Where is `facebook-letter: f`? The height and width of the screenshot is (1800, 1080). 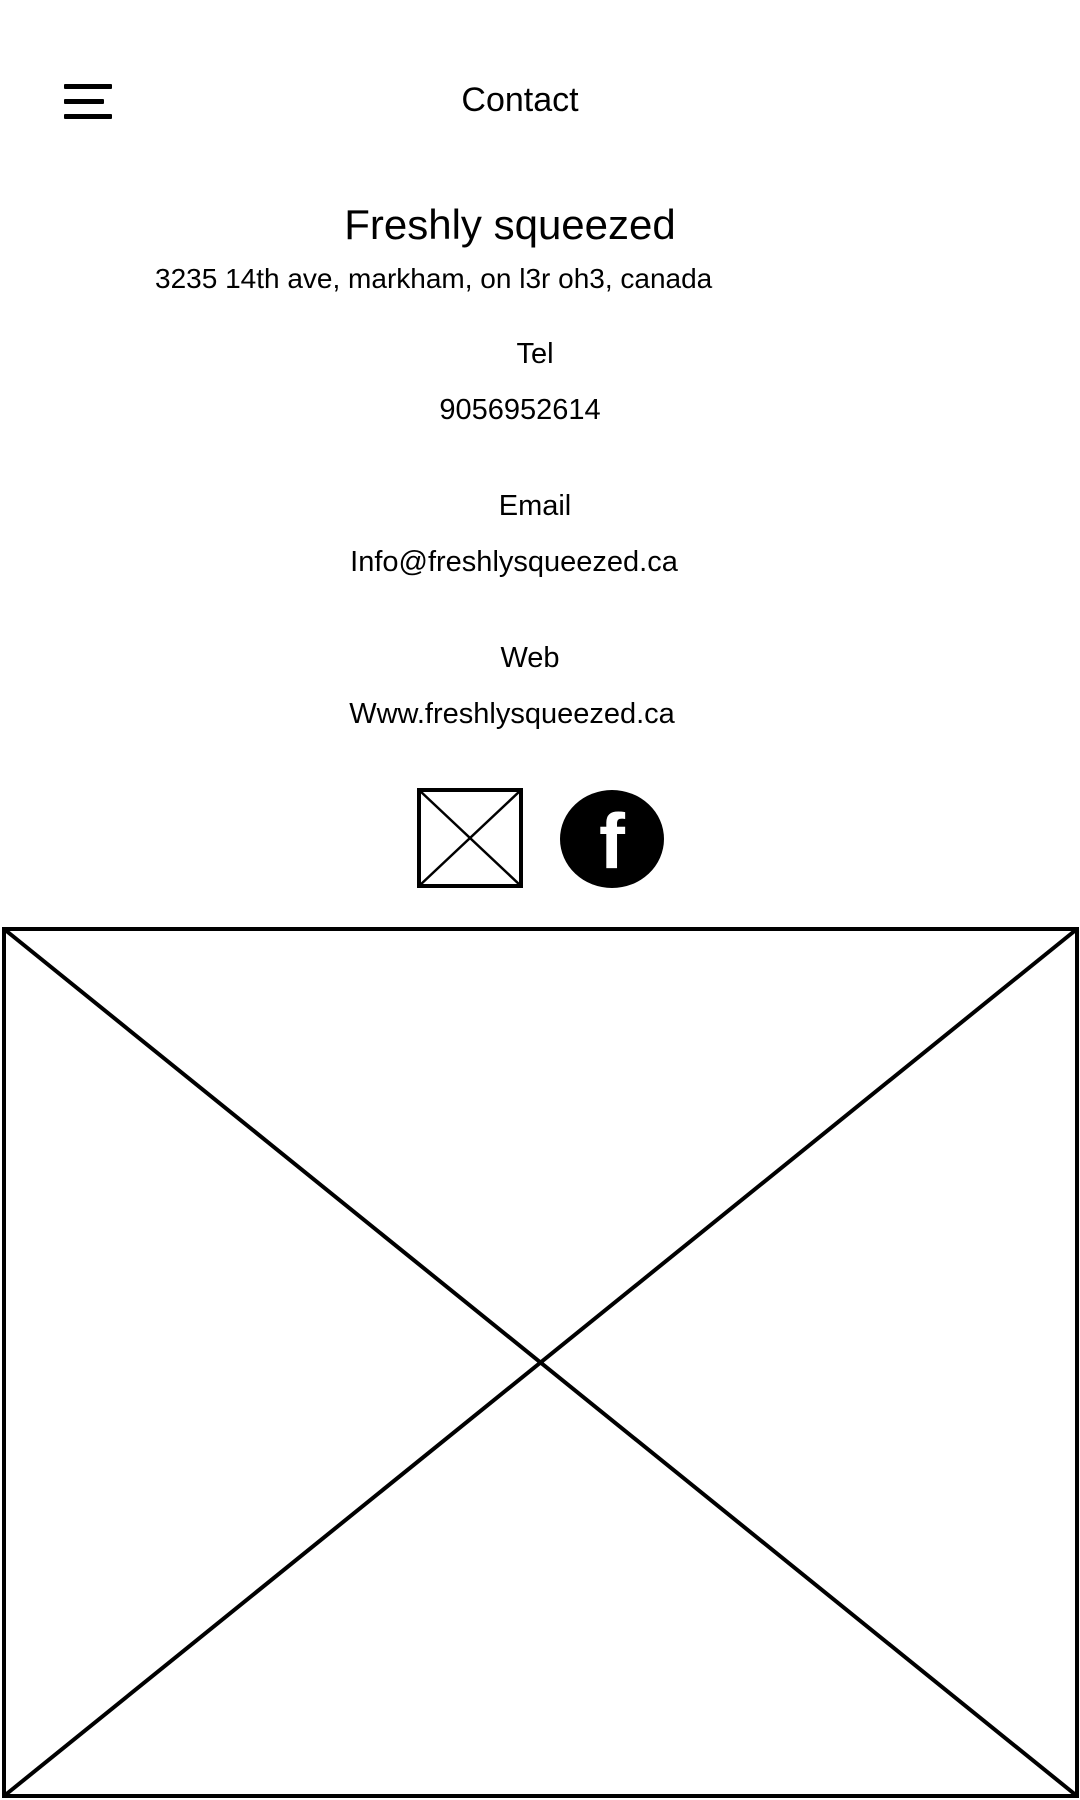 facebook-letter: f is located at coordinates (612, 841).